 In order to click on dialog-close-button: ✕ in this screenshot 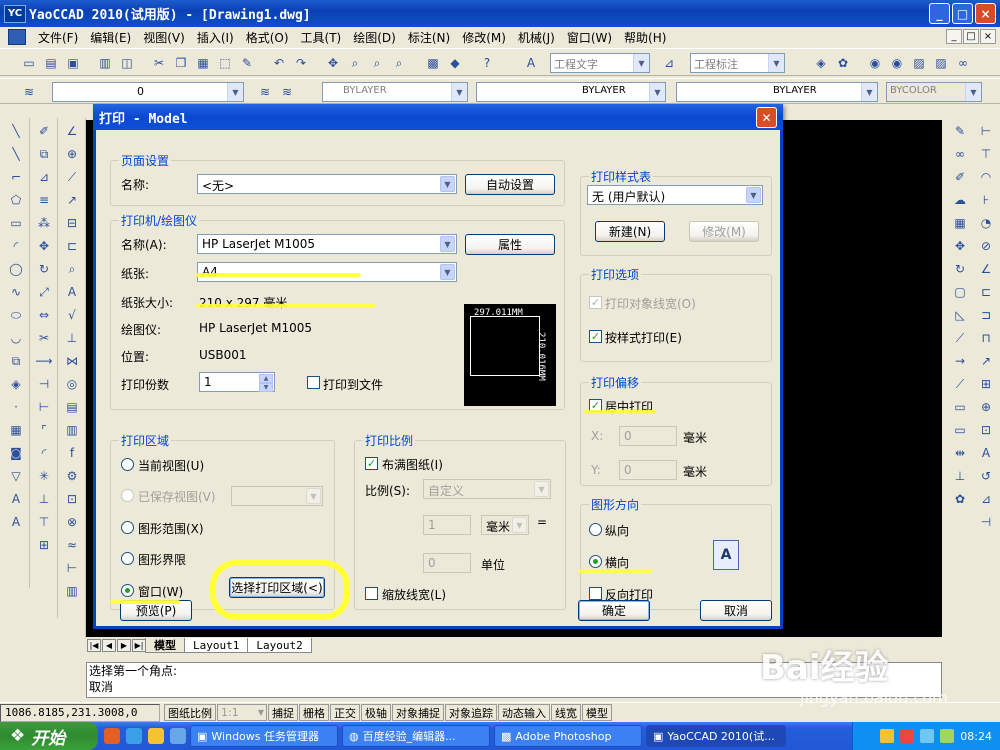, I will do `click(766, 117)`.